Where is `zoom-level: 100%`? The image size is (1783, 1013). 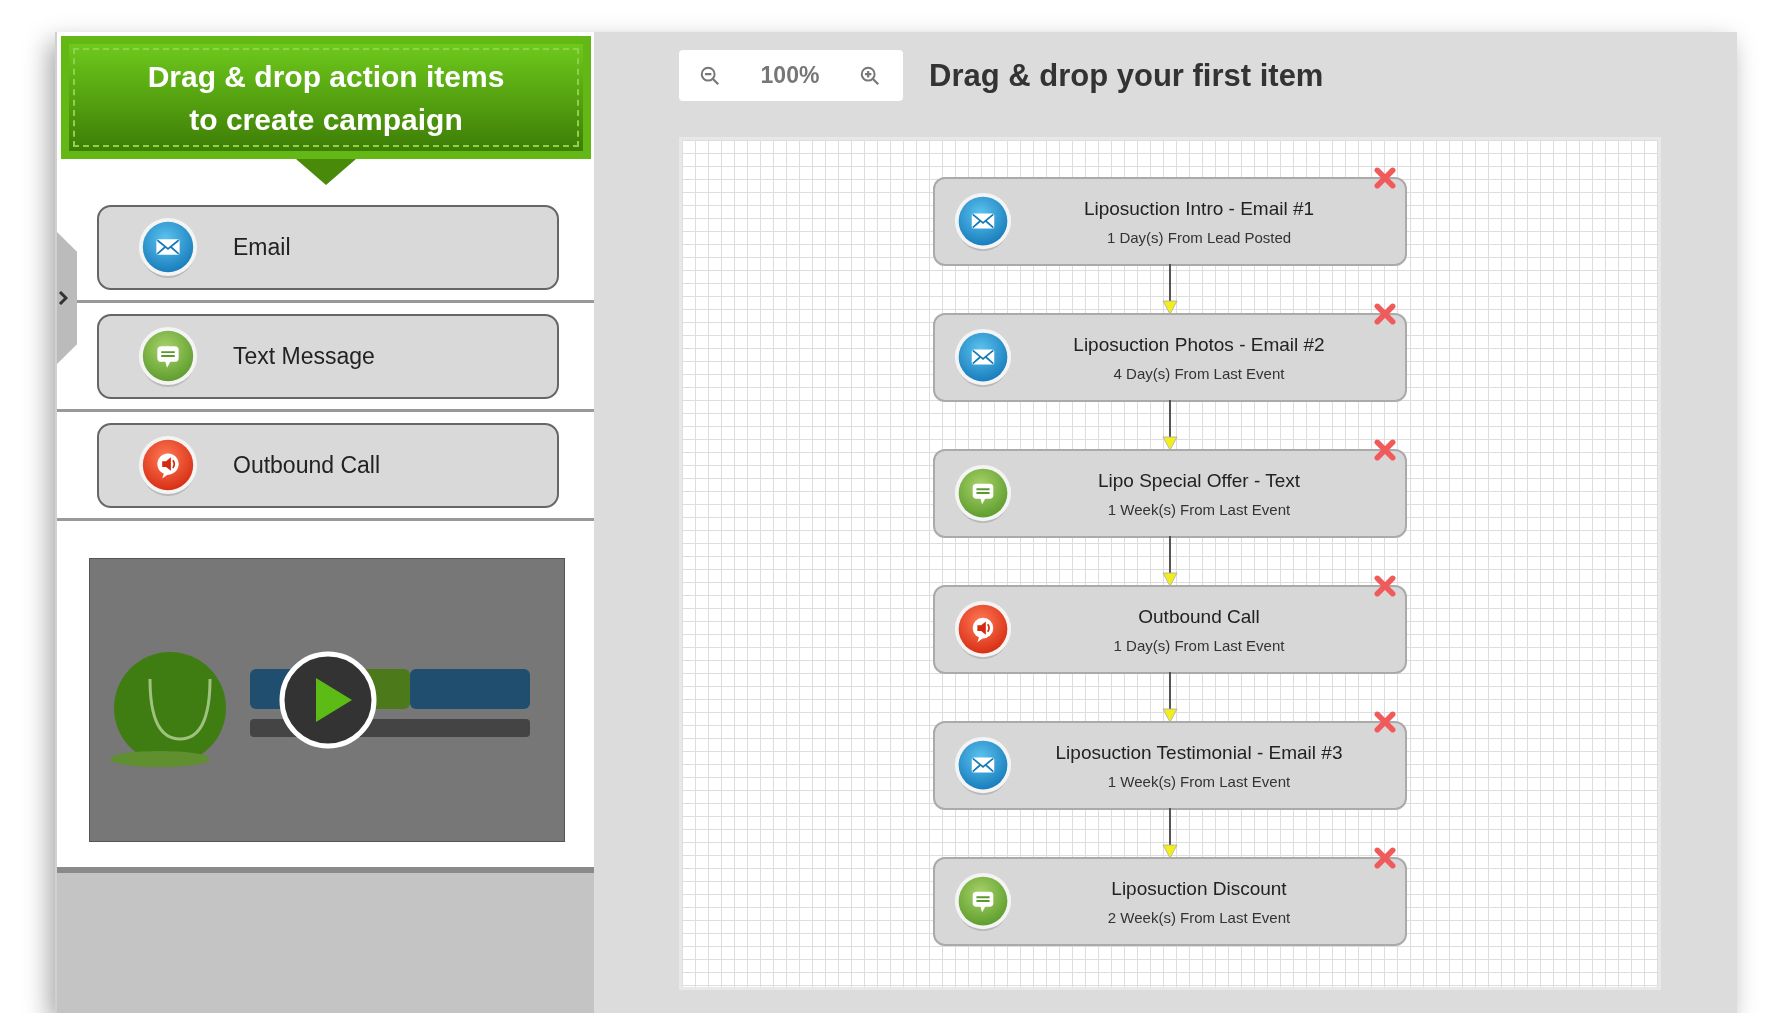
zoom-level: 100% is located at coordinates (790, 75).